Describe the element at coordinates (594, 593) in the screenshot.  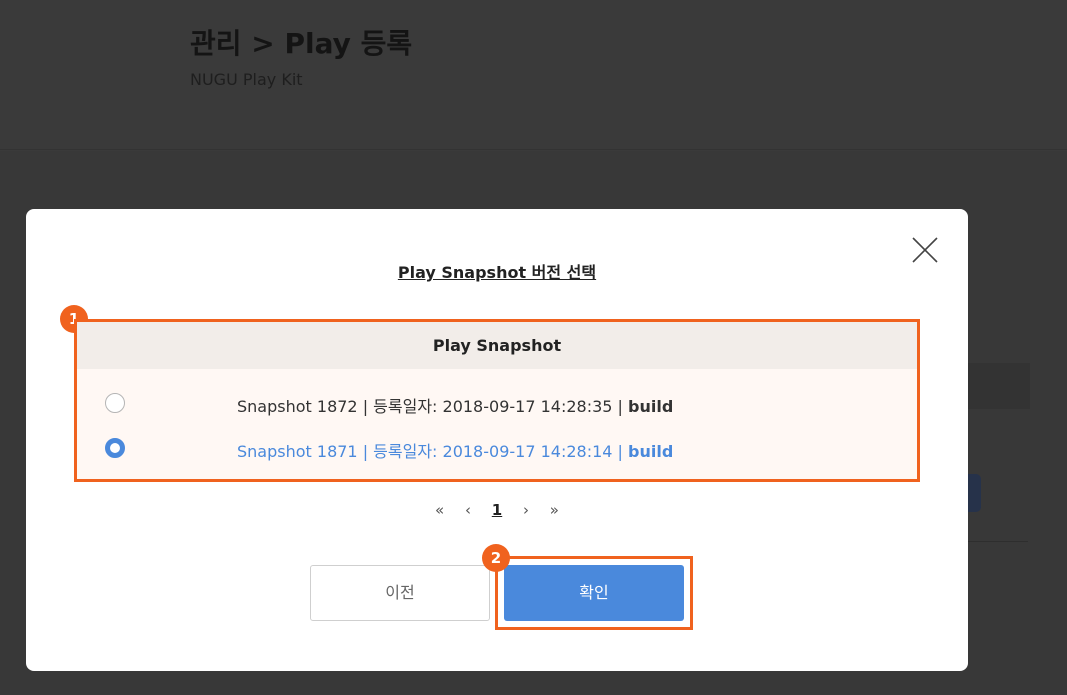
I see `confirm-button: 확인` at that location.